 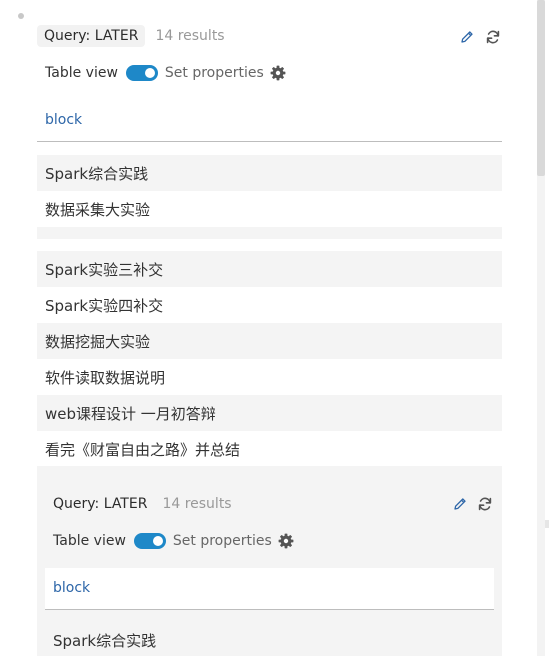 What do you see at coordinates (269, 640) in the screenshot?
I see `nested-table-row: Spark综合实践` at bounding box center [269, 640].